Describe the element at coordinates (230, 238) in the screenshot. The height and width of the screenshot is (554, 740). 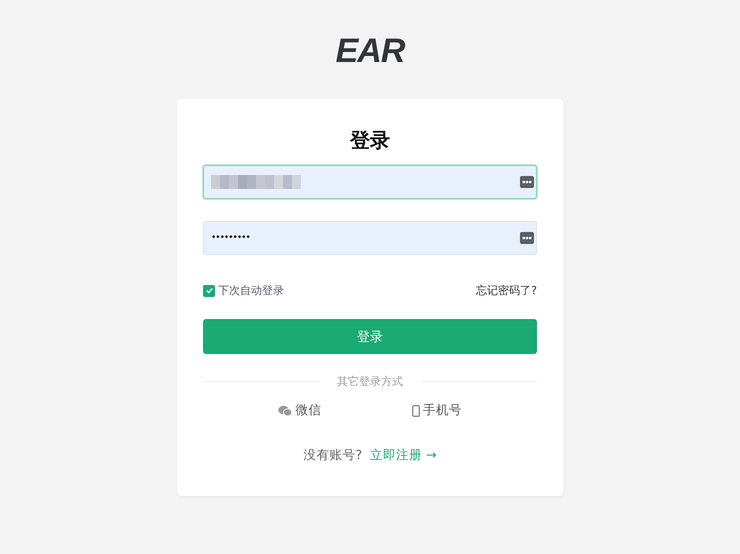
I see `masked-password: •••••••••` at that location.